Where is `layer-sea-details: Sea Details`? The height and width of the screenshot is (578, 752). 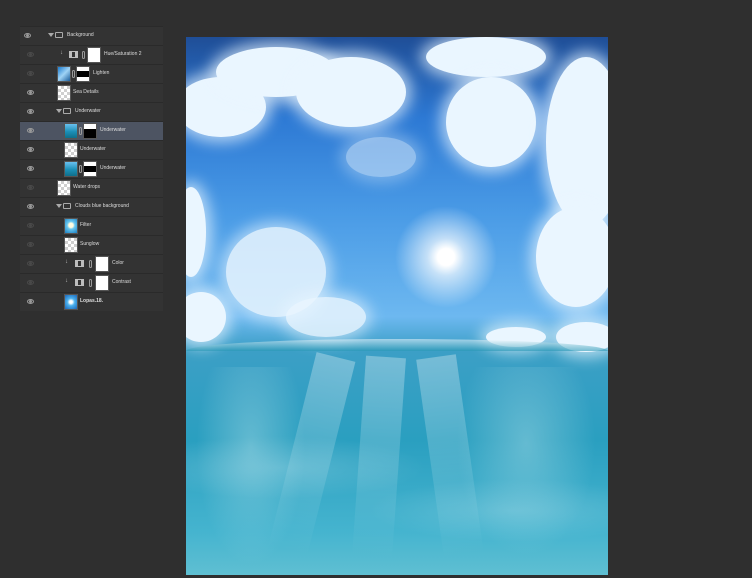
layer-sea-details: Sea Details is located at coordinates (91, 92).